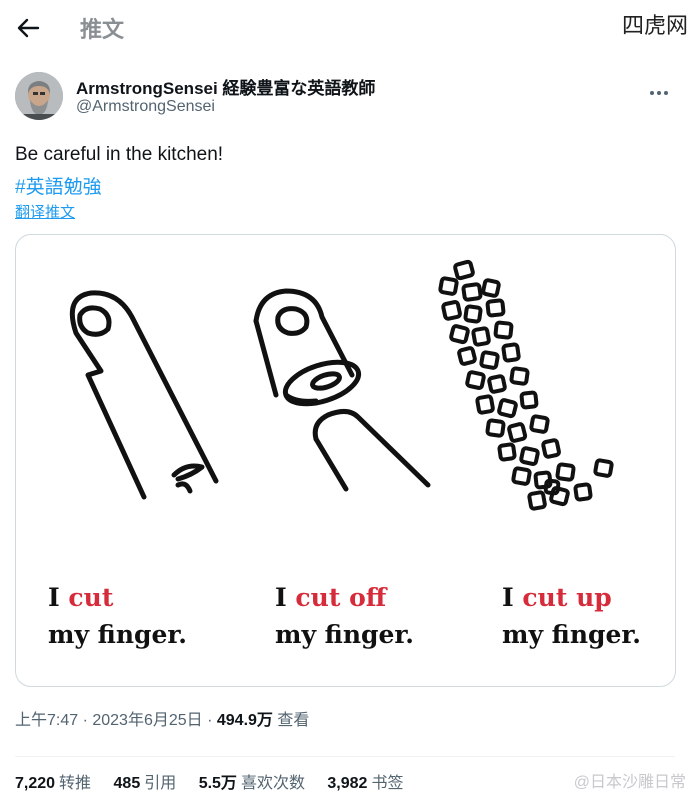 This screenshot has height=796, width=690. Describe the element at coordinates (102, 29) in the screenshot. I see `page-title: 推文` at that location.